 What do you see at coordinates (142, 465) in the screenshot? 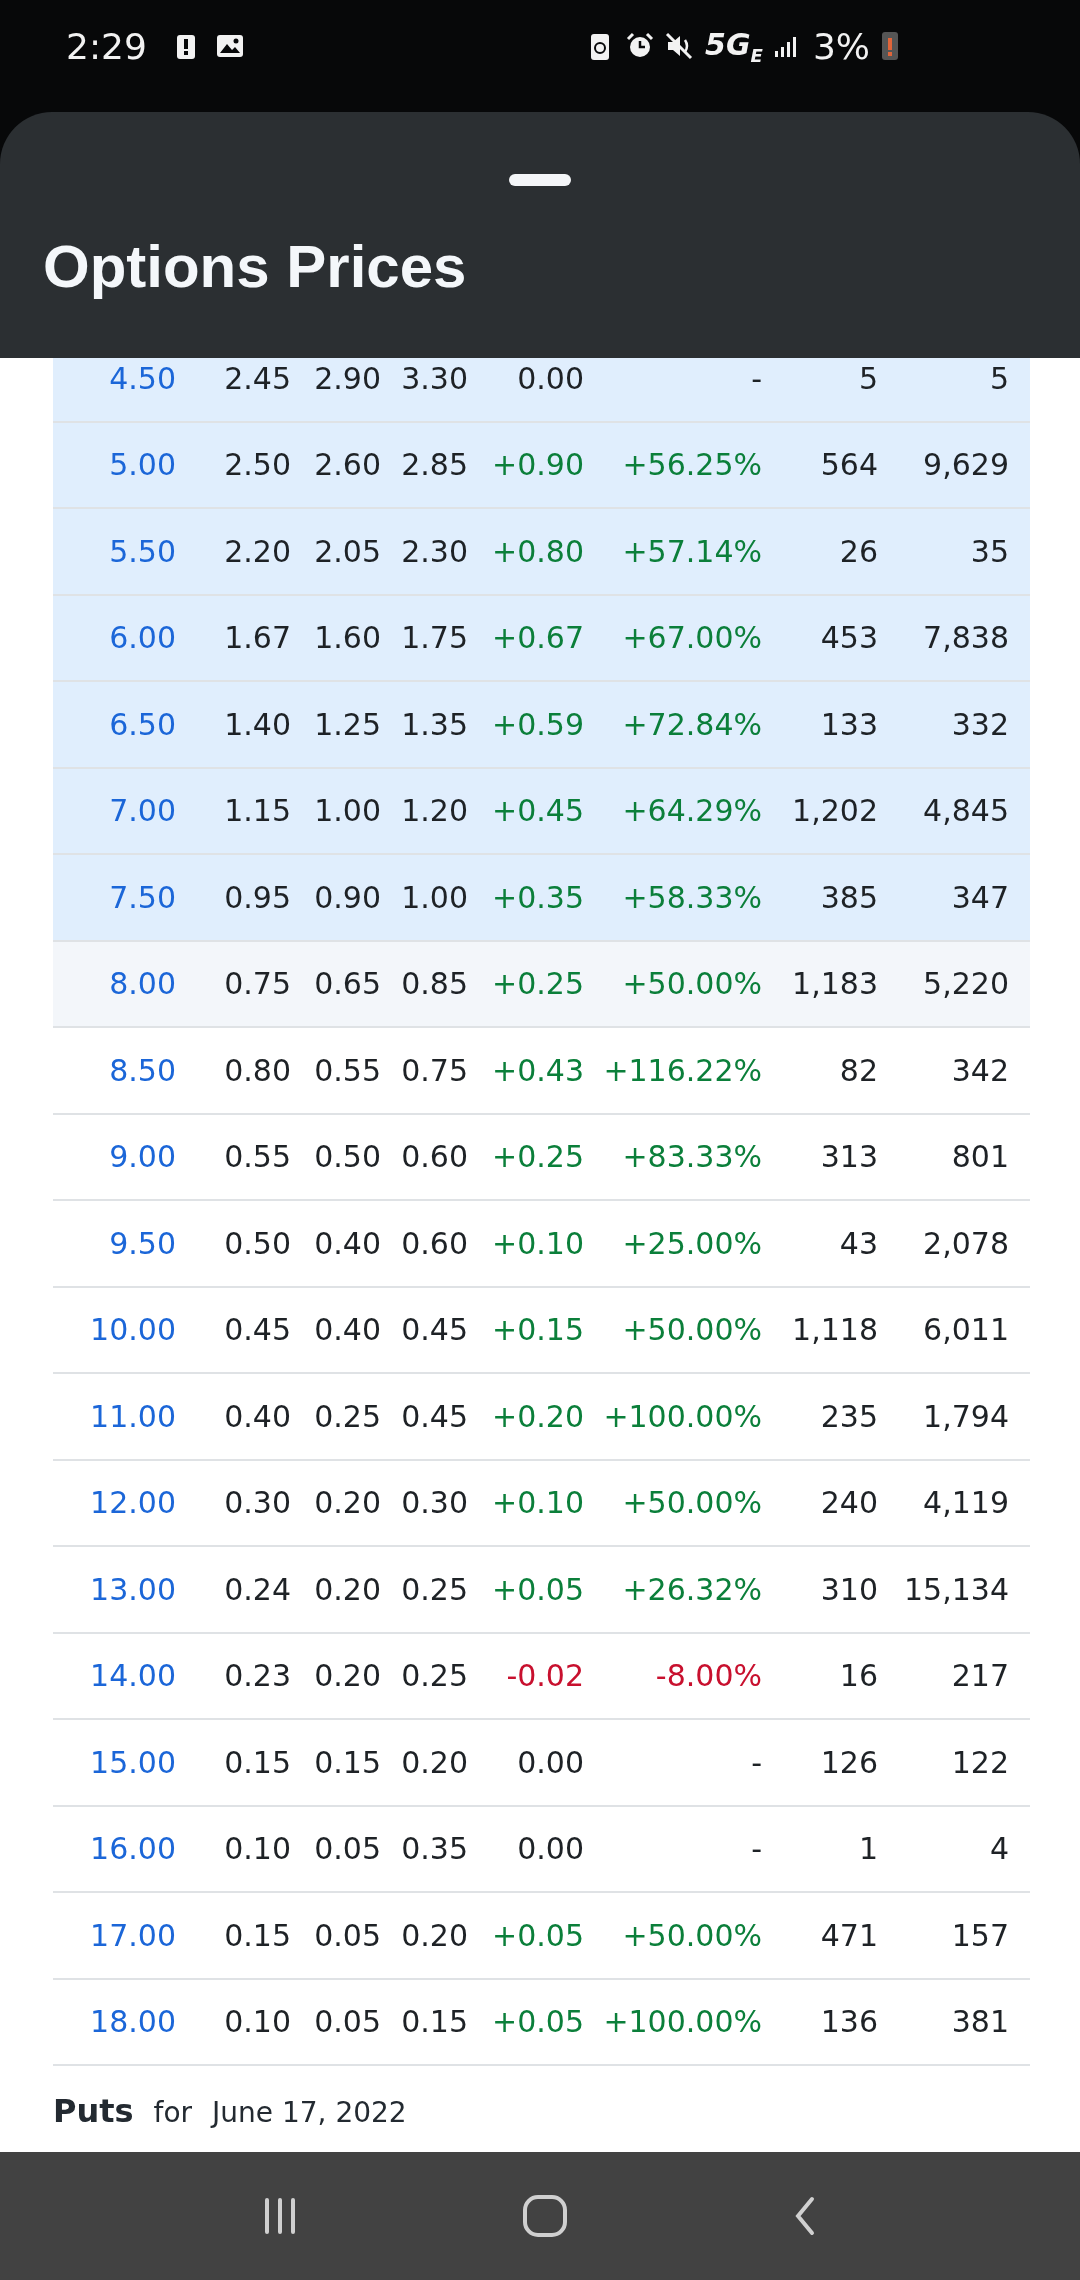
I see `strike-link: 5.00` at bounding box center [142, 465].